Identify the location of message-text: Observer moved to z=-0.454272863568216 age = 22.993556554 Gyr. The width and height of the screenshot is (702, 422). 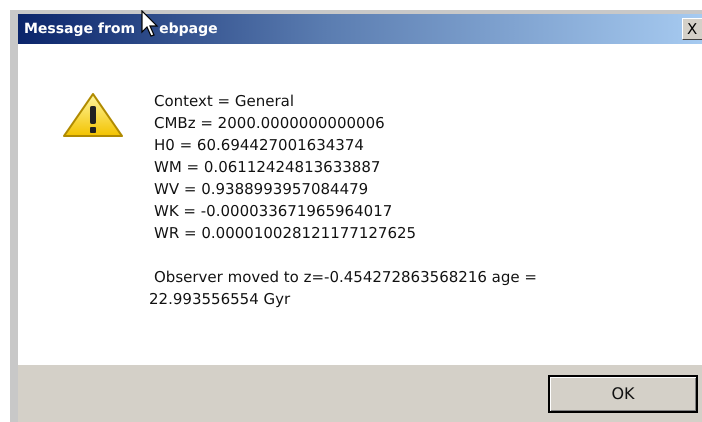
(343, 288).